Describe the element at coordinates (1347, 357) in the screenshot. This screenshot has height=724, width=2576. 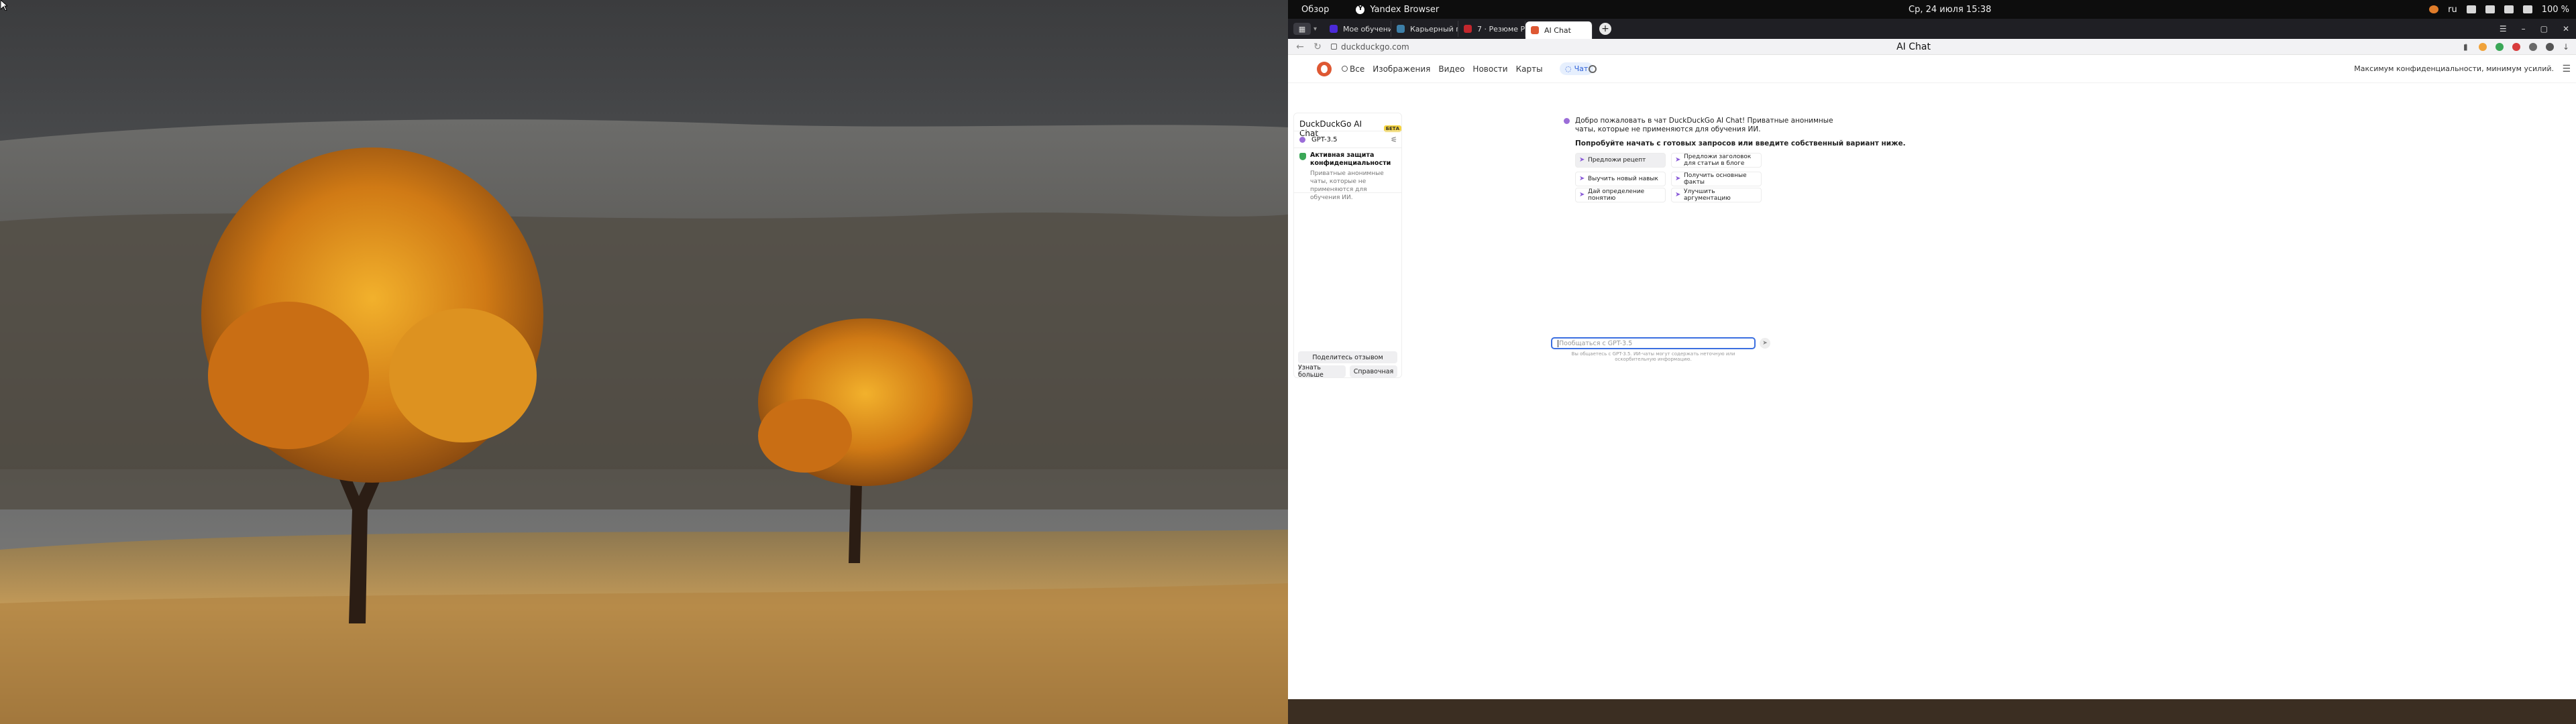
I see `feedback-button: Поделитесь отзывом` at that location.